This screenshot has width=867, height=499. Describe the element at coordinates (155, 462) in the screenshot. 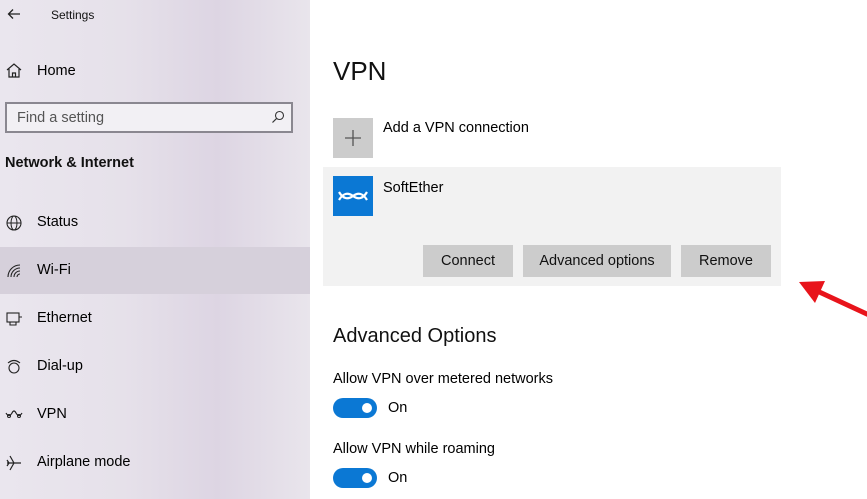

I see `sidebar-item-airplane-mode: Airplane mode` at that location.